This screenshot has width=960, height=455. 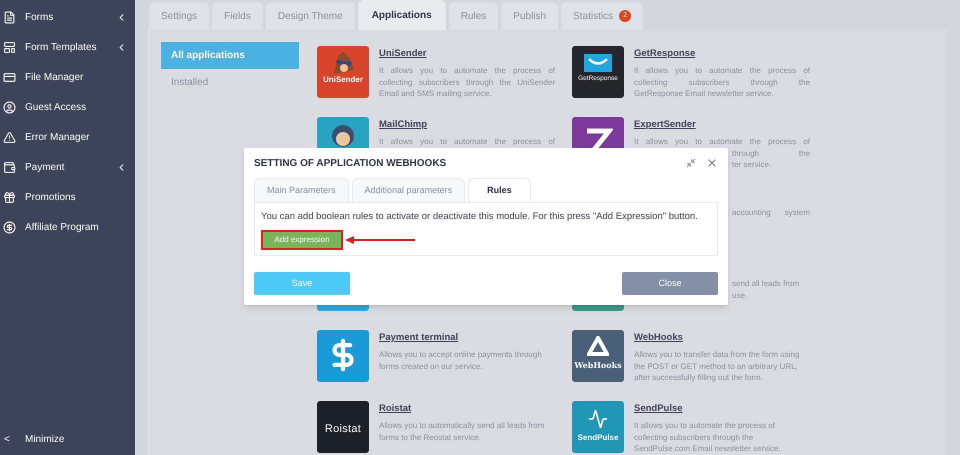 I want to click on dialog-tab: Rules, so click(x=499, y=190).